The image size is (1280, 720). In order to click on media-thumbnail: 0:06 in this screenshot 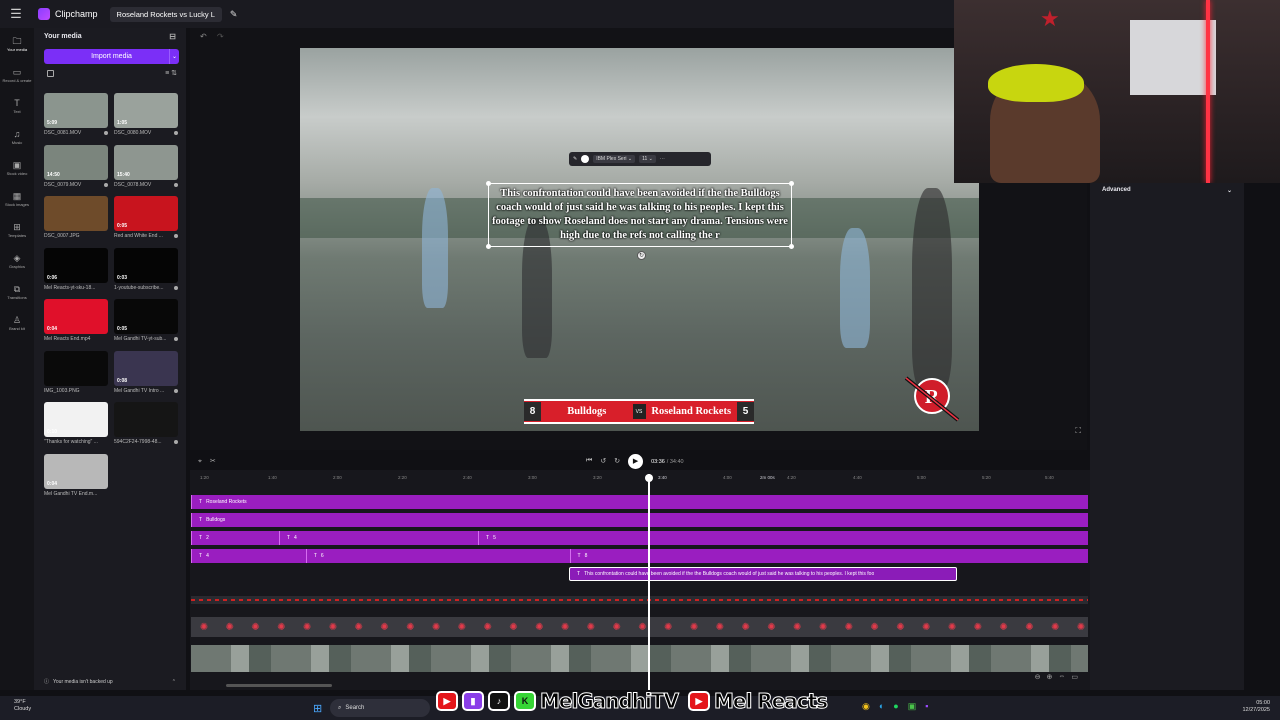, I will do `click(76, 265)`.